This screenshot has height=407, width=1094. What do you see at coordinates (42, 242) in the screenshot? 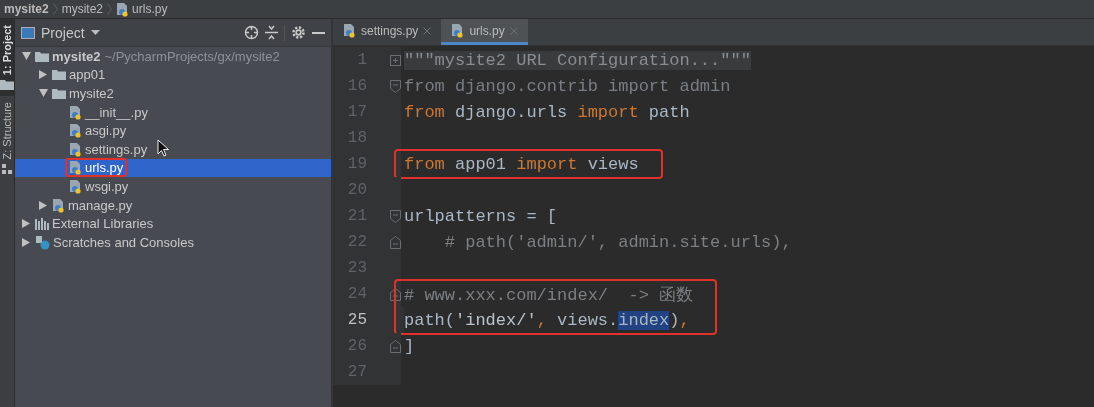
I see `scratch-icon` at bounding box center [42, 242].